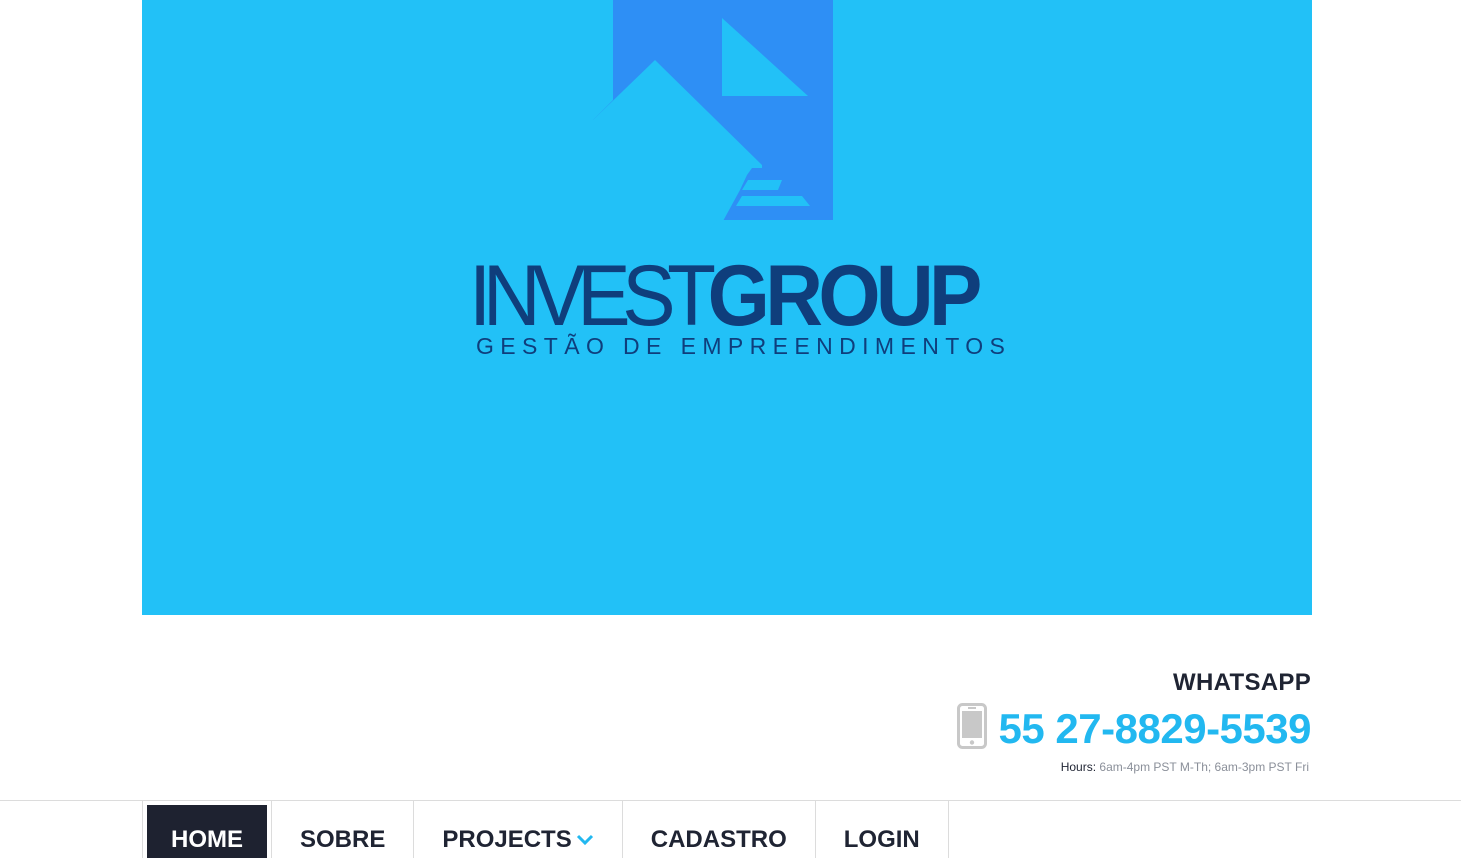 This screenshot has height=858, width=1461. I want to click on nav-label-login: LOGIN, so click(881, 839).